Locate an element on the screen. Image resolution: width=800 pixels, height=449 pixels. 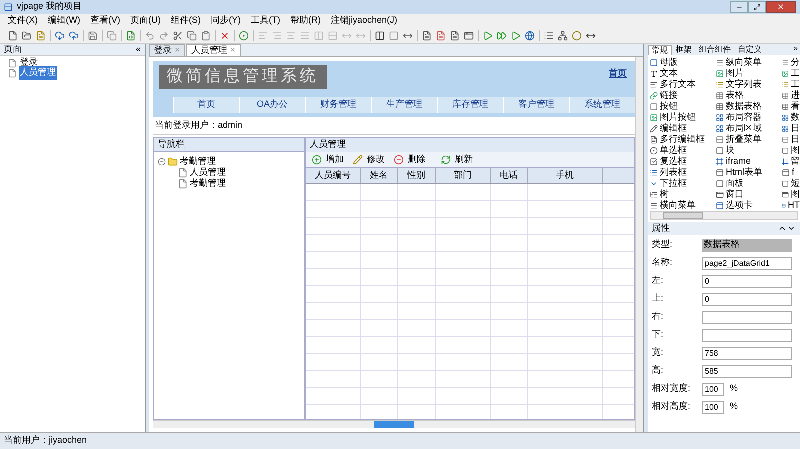
nav-tab: 首页 is located at coordinates (206, 105).